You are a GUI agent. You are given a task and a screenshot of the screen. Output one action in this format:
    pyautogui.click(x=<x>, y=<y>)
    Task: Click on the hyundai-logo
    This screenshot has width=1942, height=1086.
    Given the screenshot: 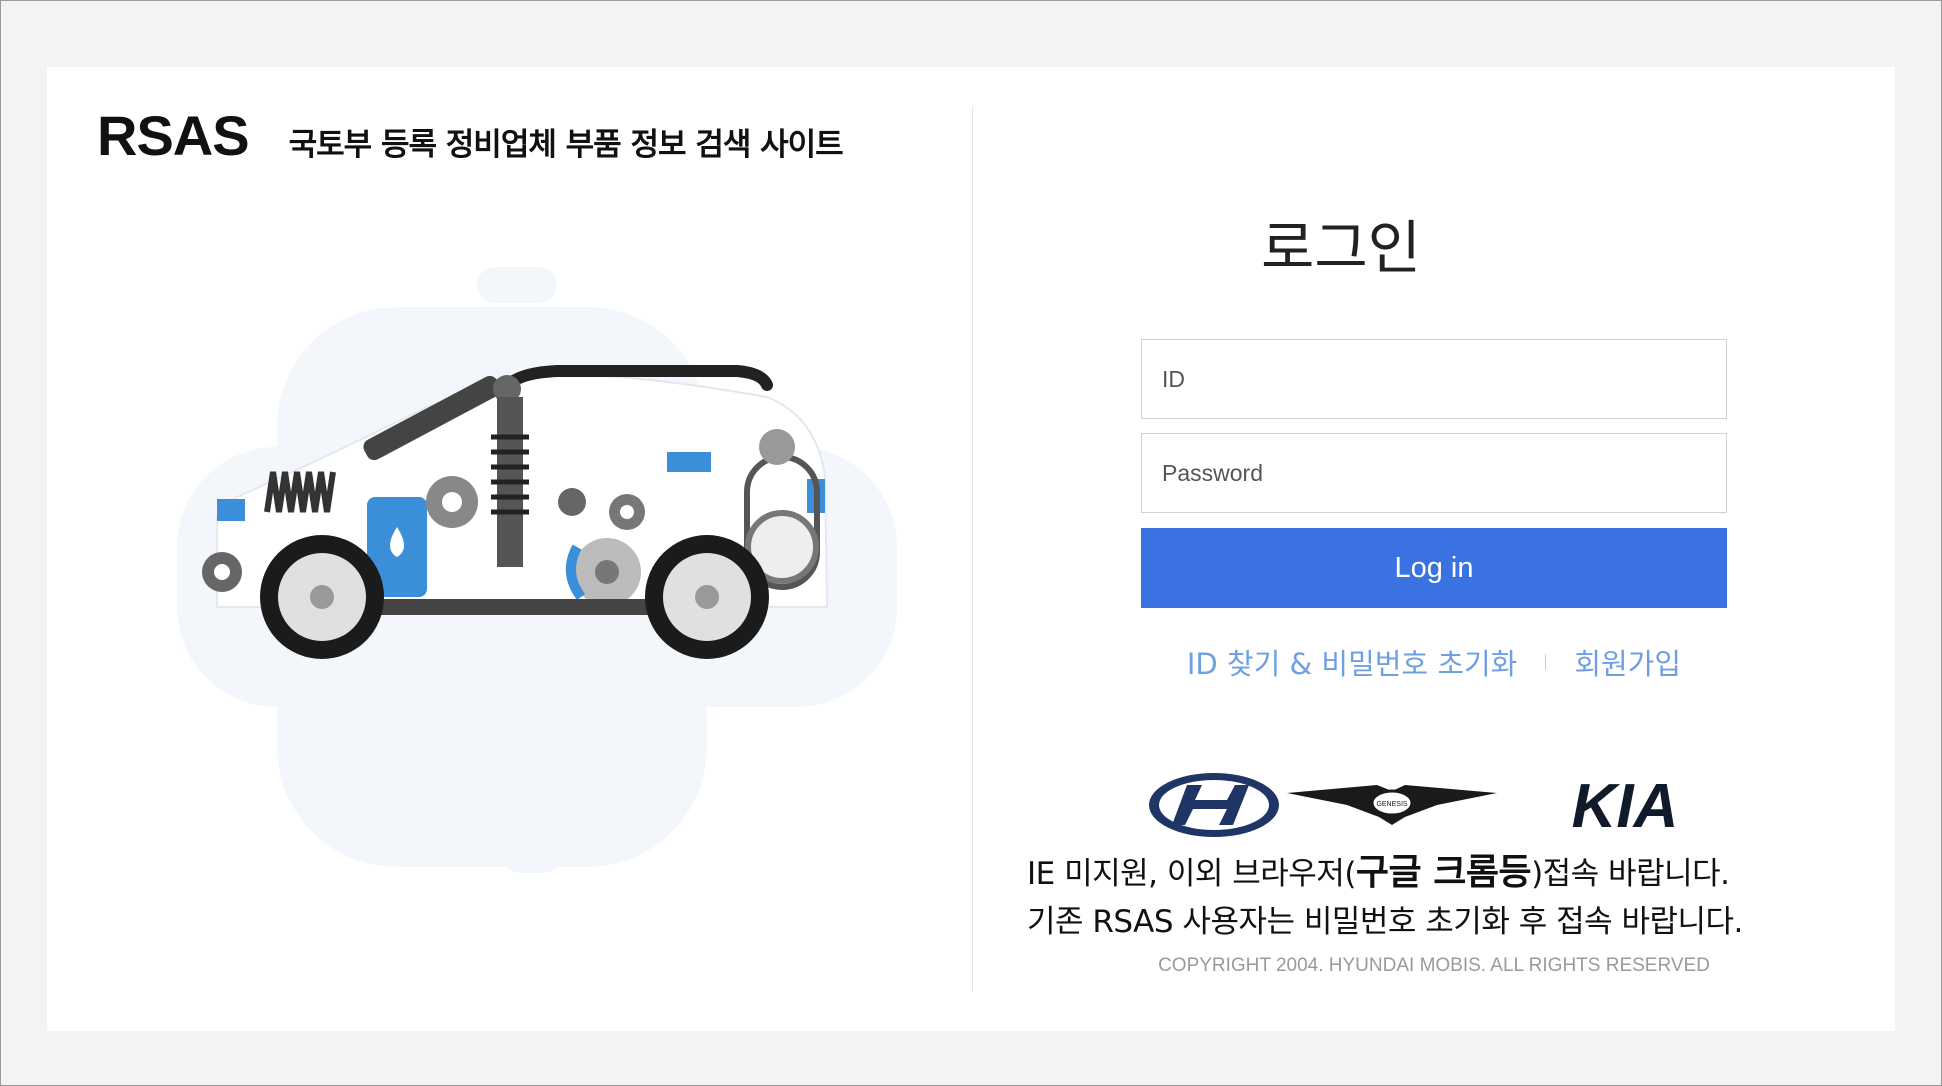 What is the action you would take?
    pyautogui.click(x=1214, y=805)
    